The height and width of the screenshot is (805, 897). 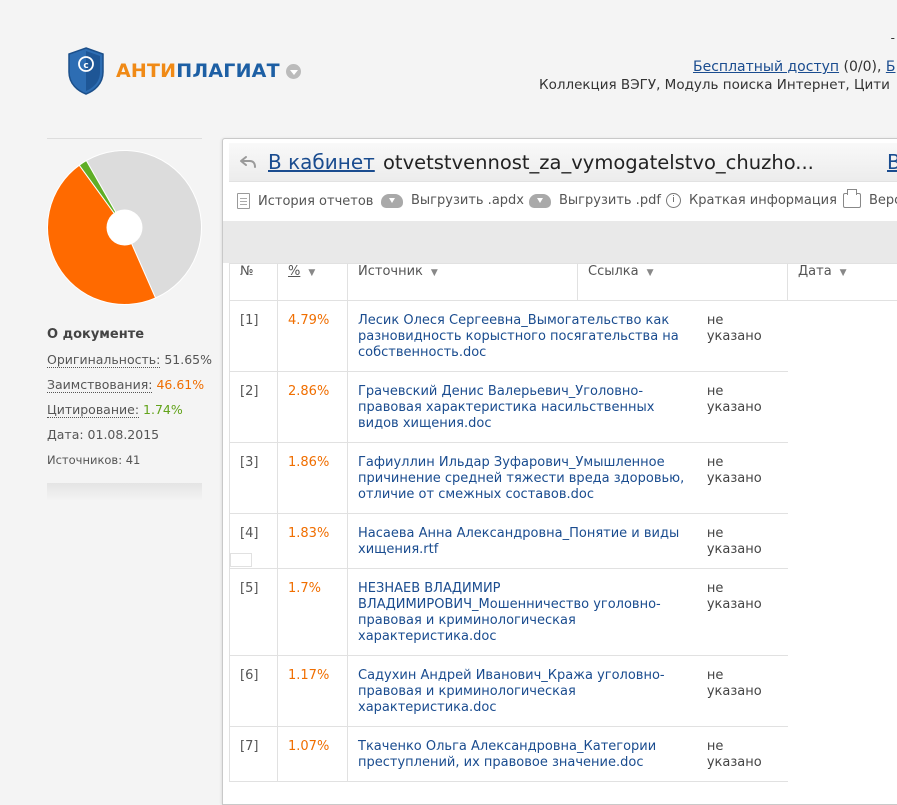 What do you see at coordinates (183, 71) in the screenshot?
I see `antiplagiat-logo: c АНТИПЛАГИАТ` at bounding box center [183, 71].